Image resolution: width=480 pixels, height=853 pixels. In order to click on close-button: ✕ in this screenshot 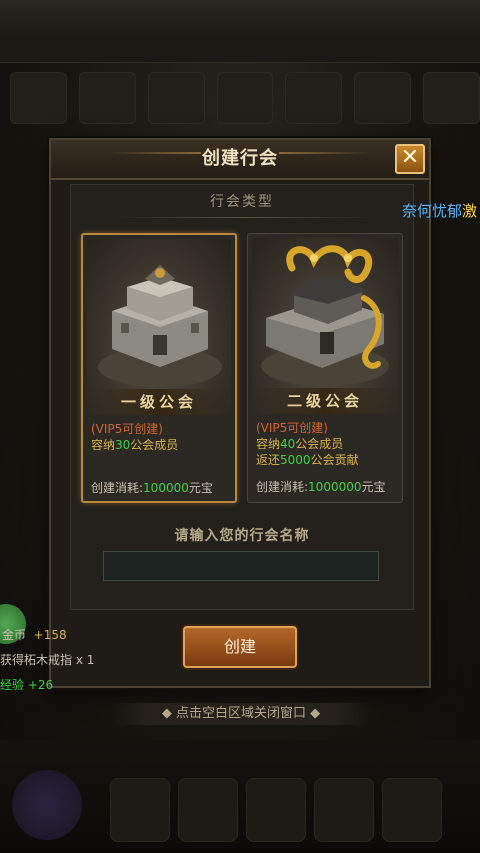, I will do `click(410, 159)`.